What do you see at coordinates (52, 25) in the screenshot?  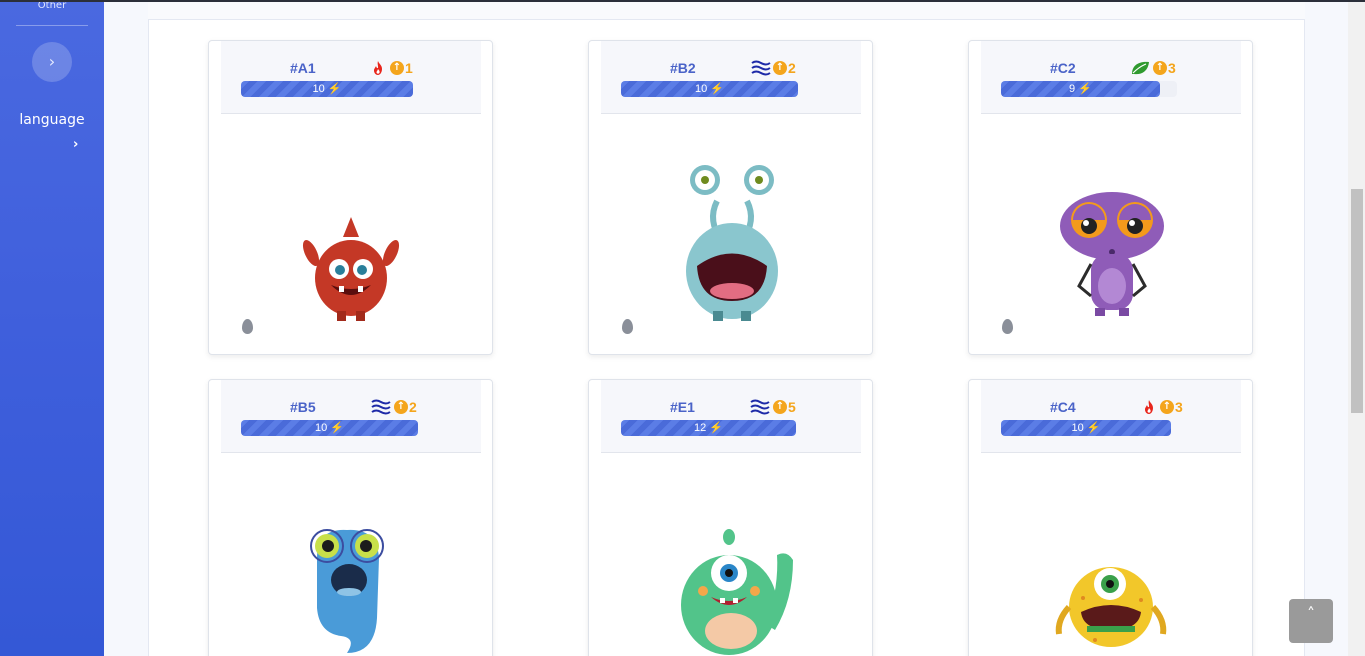 I see `sidebar-divider` at bounding box center [52, 25].